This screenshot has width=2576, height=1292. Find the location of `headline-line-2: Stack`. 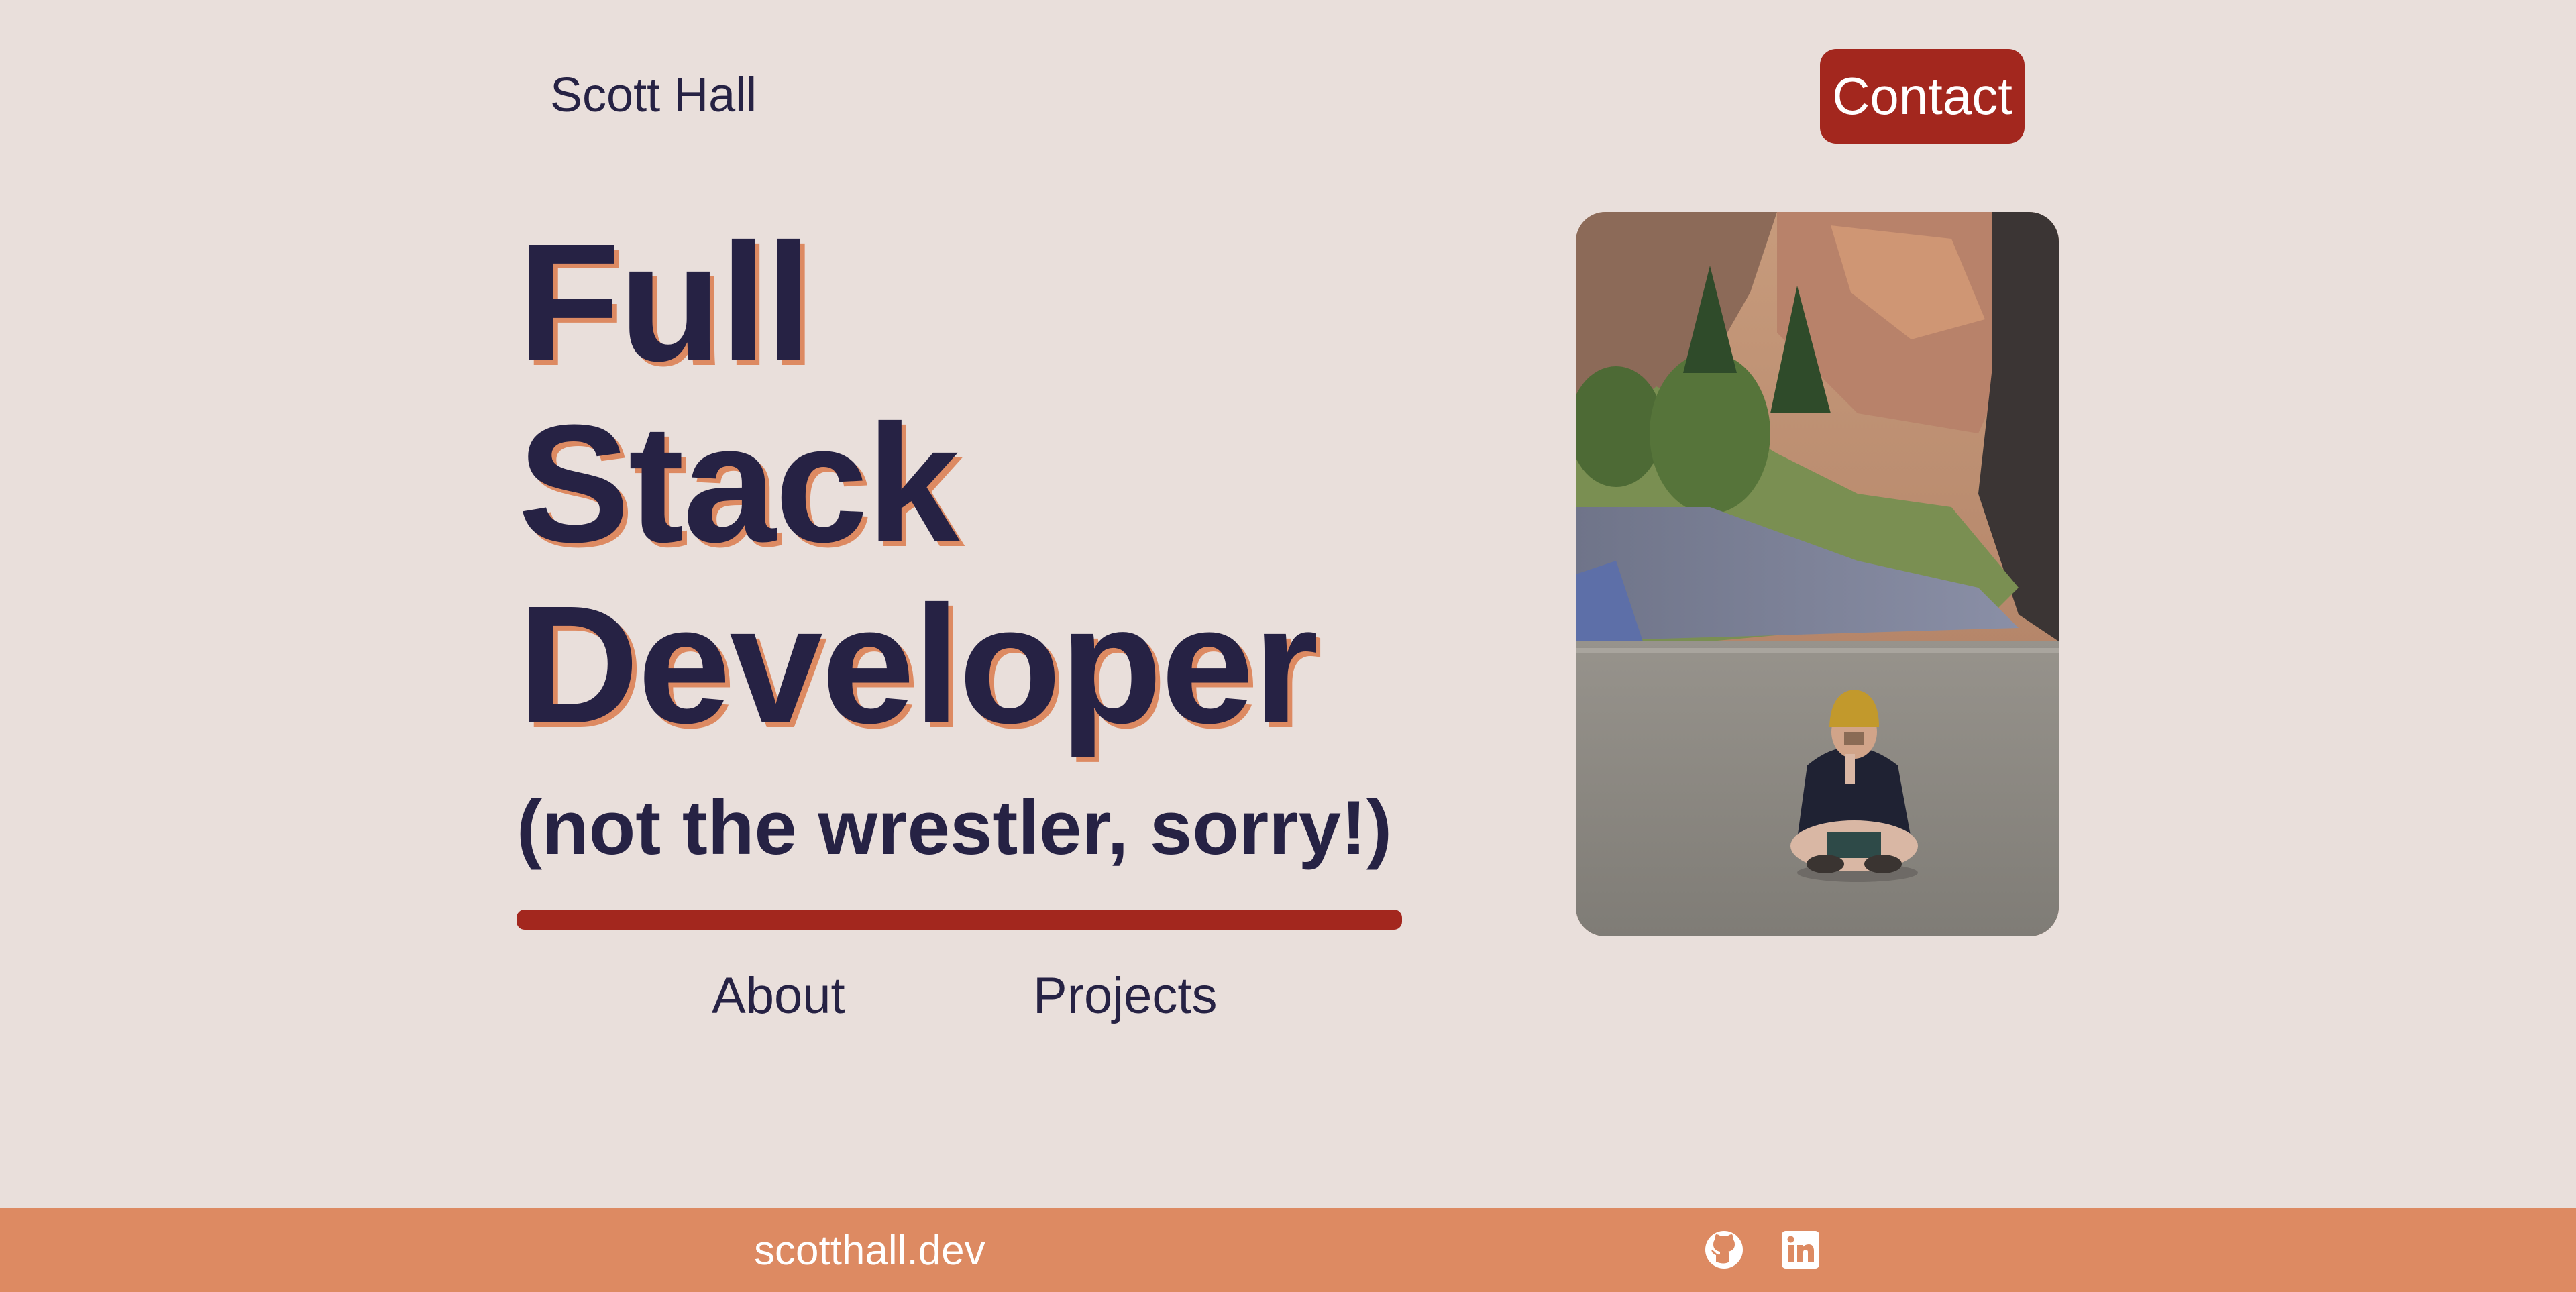

headline-line-2: Stack is located at coordinates (739, 483).